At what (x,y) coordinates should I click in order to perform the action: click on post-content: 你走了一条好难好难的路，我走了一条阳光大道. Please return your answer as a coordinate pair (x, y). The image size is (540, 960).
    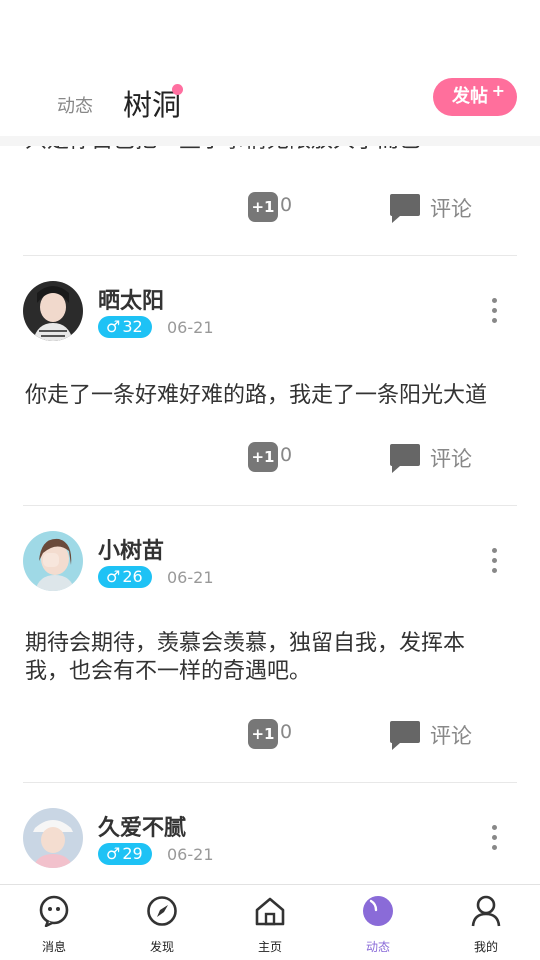
    Looking at the image, I should click on (256, 395).